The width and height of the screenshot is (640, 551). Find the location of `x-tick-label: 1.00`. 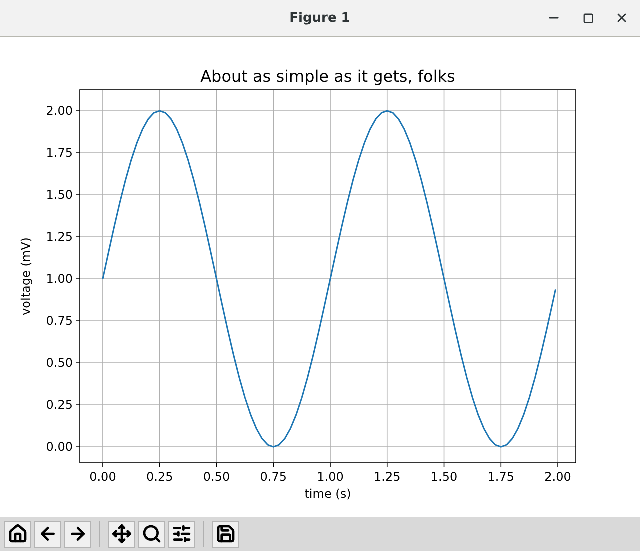

x-tick-label: 1.00 is located at coordinates (330, 477).